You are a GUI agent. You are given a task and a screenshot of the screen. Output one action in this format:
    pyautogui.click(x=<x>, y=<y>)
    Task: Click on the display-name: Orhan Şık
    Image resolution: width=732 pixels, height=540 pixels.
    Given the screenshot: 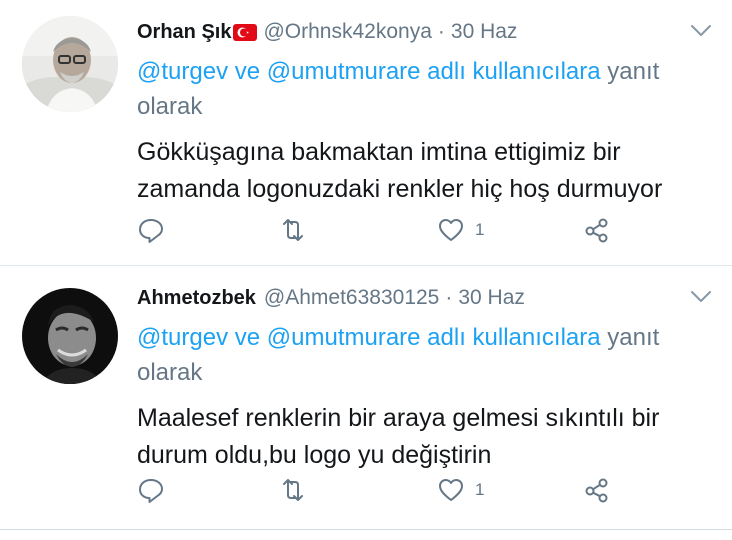 What is the action you would take?
    pyautogui.click(x=184, y=32)
    